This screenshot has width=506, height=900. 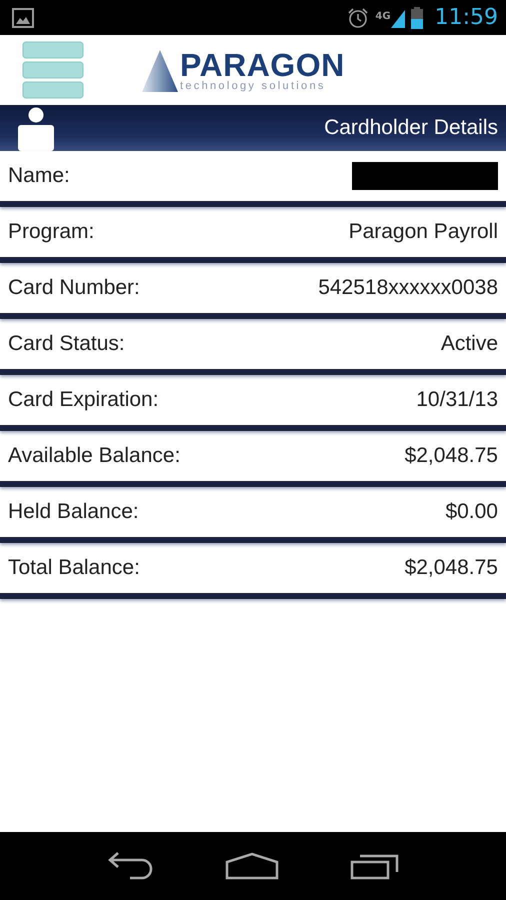 What do you see at coordinates (36, 129) in the screenshot?
I see `person-icon` at bounding box center [36, 129].